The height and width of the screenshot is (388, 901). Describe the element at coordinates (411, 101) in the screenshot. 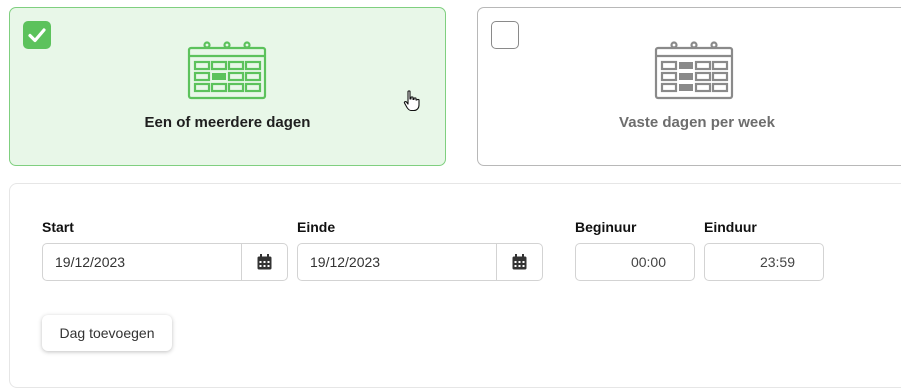

I see `hand-cursor-icon` at that location.